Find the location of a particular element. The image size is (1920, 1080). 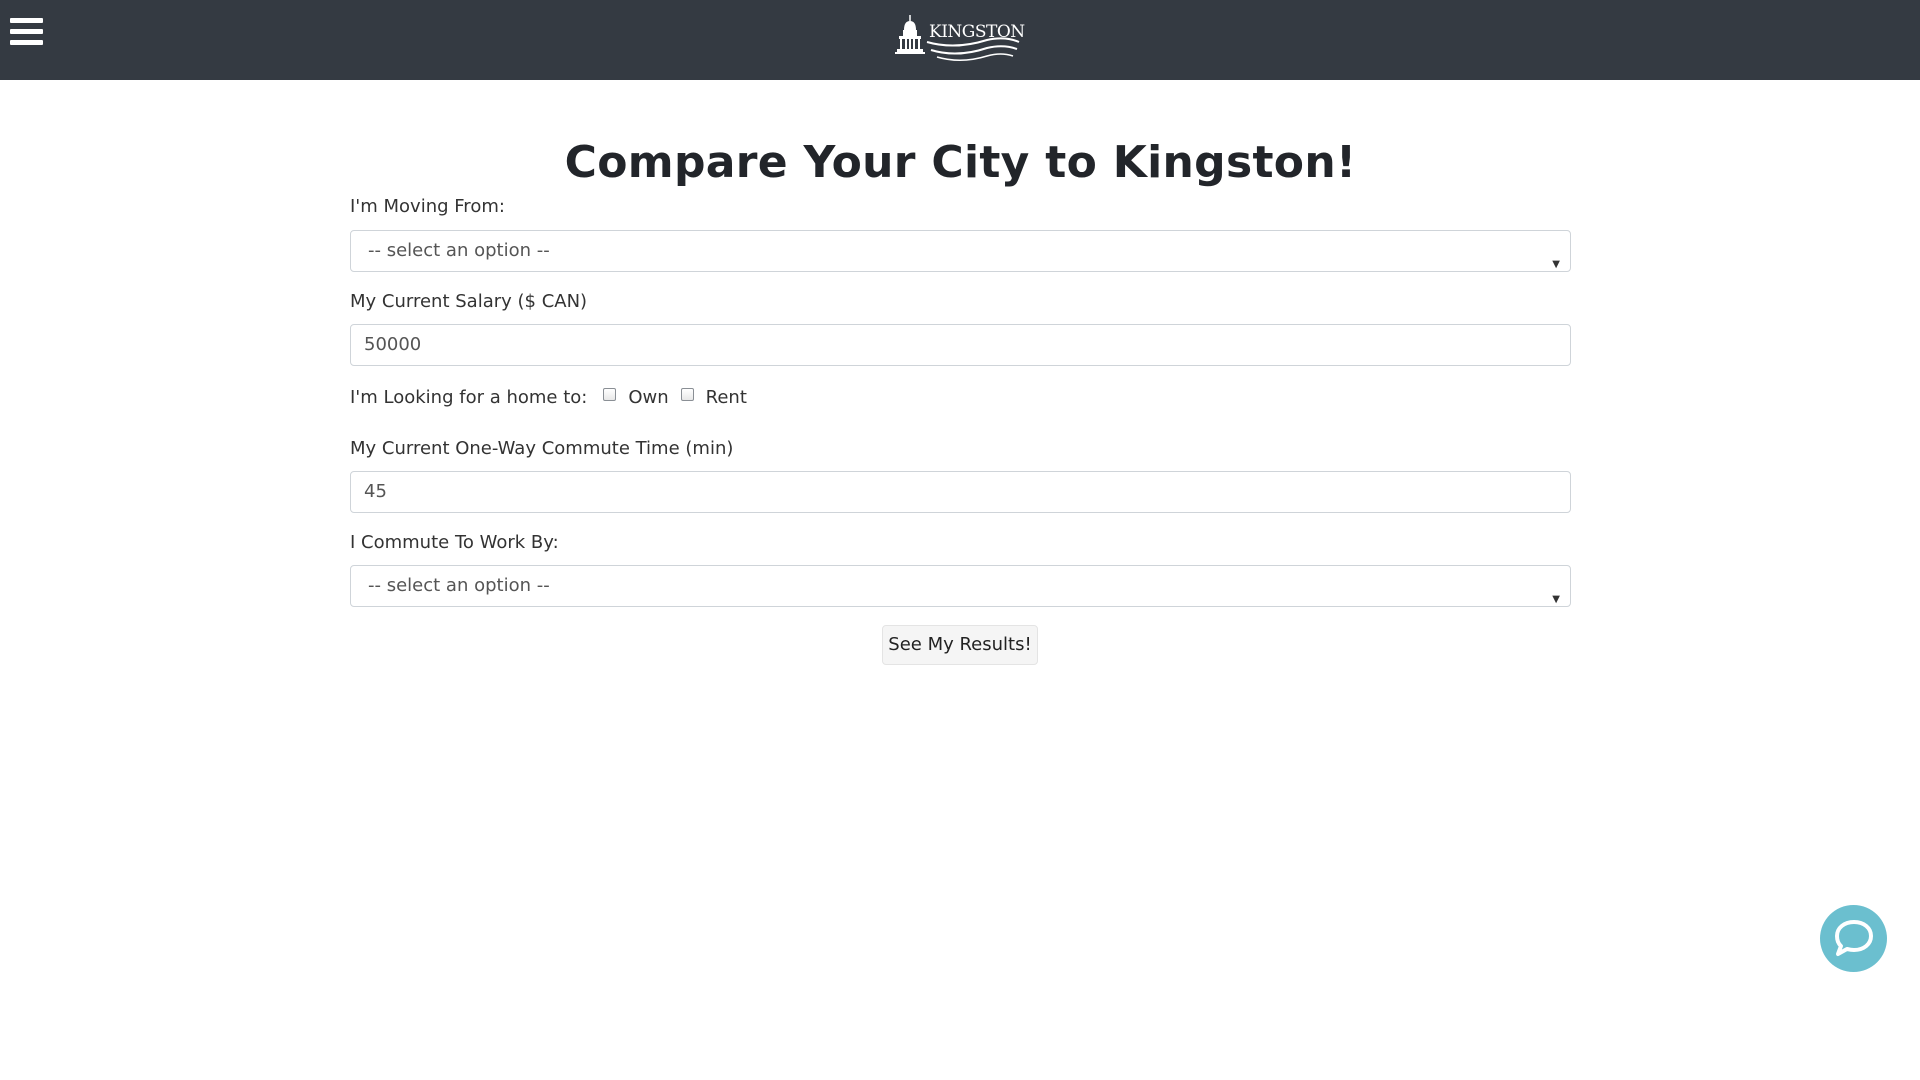

moving-from-group: I'm Moving From: is located at coordinates (427, 207).